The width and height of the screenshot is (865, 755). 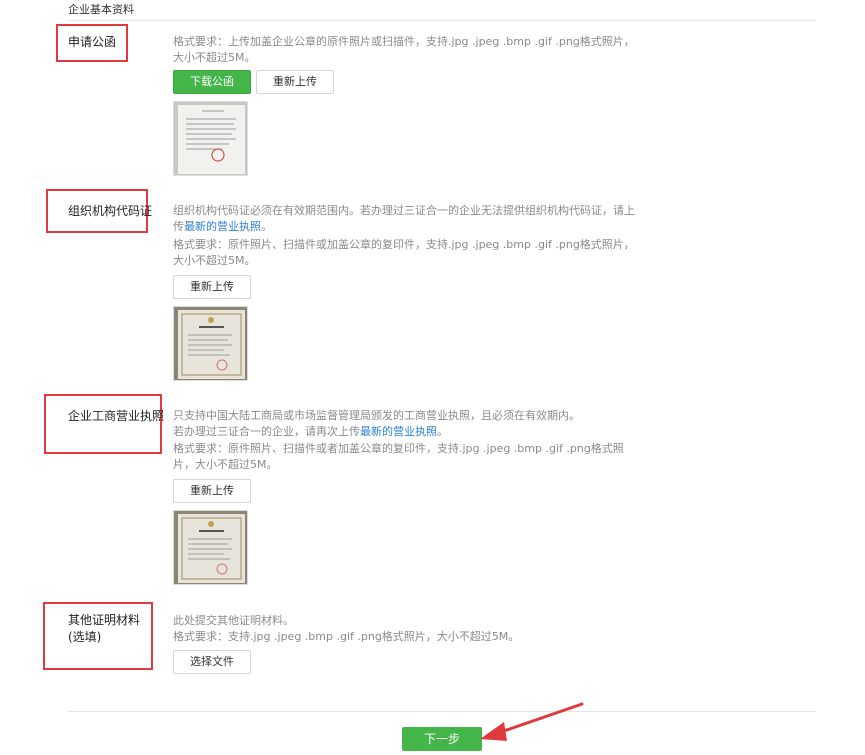 What do you see at coordinates (212, 287) in the screenshot?
I see `reupload-orgcode-button: 重新上传` at bounding box center [212, 287].